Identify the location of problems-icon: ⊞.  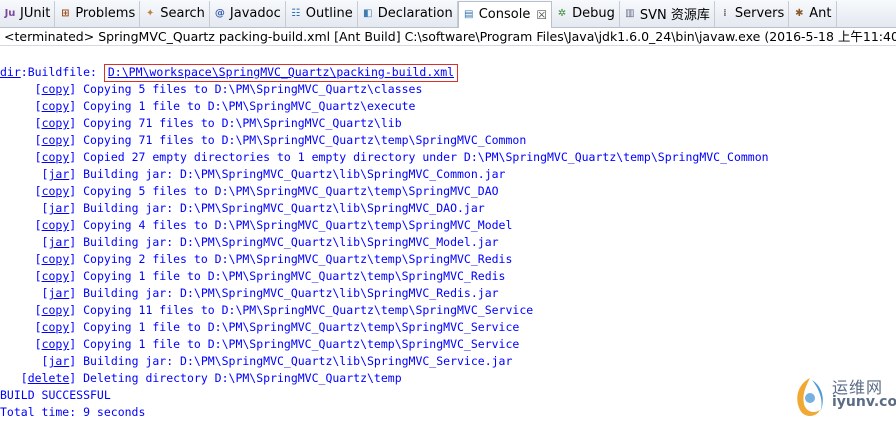
(65, 13).